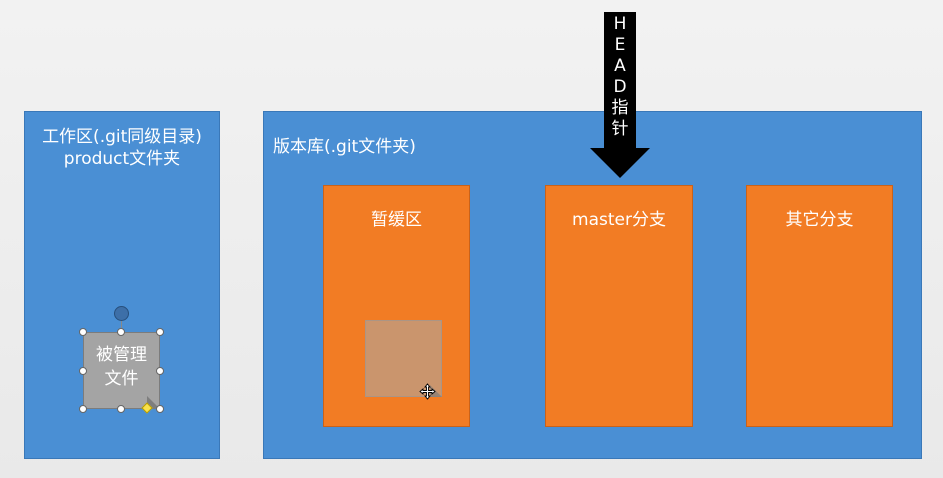  Describe the element at coordinates (620, 45) in the screenshot. I see `head-char: E` at that location.